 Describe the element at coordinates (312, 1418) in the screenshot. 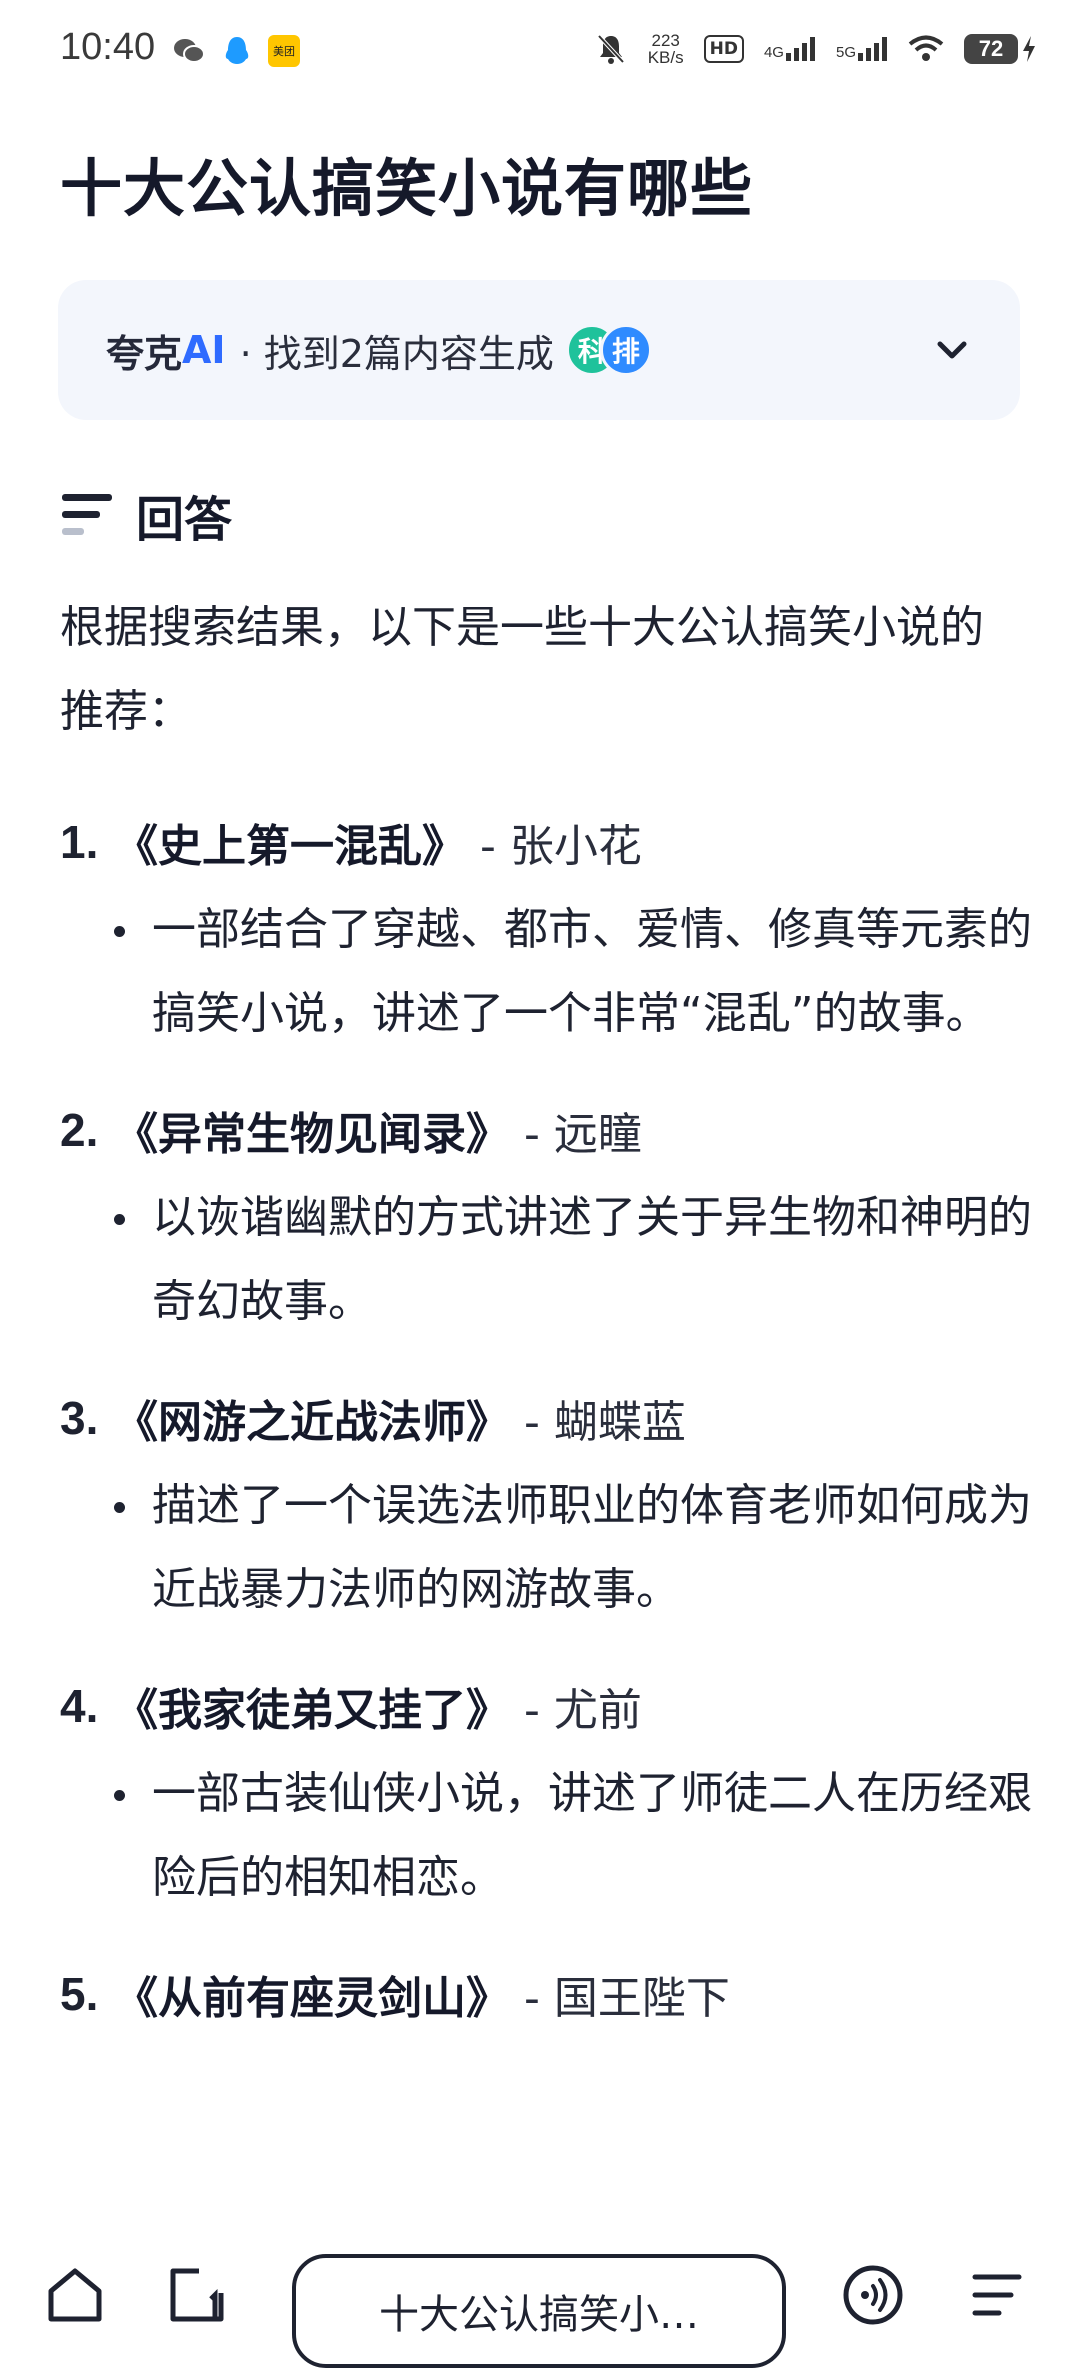

I see `novel-title: 《网游之近战法师》` at that location.